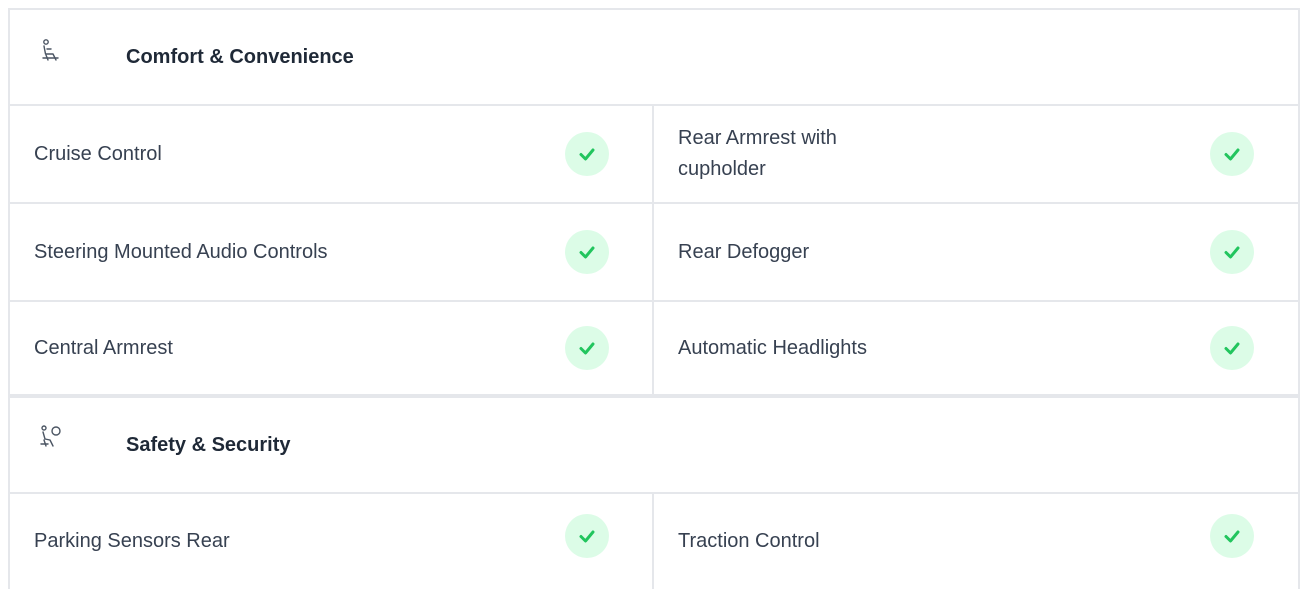 The image size is (1302, 589). What do you see at coordinates (240, 56) in the screenshot?
I see `section-title: Comfort & Convenience` at bounding box center [240, 56].